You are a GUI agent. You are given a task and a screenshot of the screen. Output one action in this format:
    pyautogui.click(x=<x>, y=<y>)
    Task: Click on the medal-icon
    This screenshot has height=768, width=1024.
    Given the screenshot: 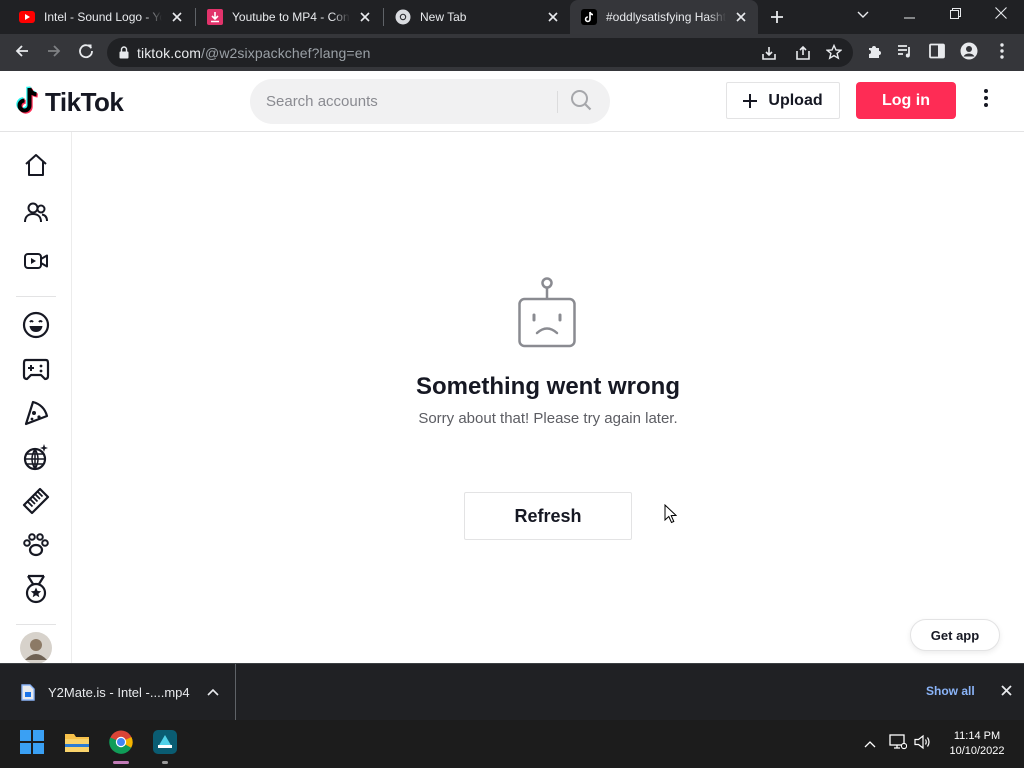 What is the action you would take?
    pyautogui.click(x=36, y=591)
    